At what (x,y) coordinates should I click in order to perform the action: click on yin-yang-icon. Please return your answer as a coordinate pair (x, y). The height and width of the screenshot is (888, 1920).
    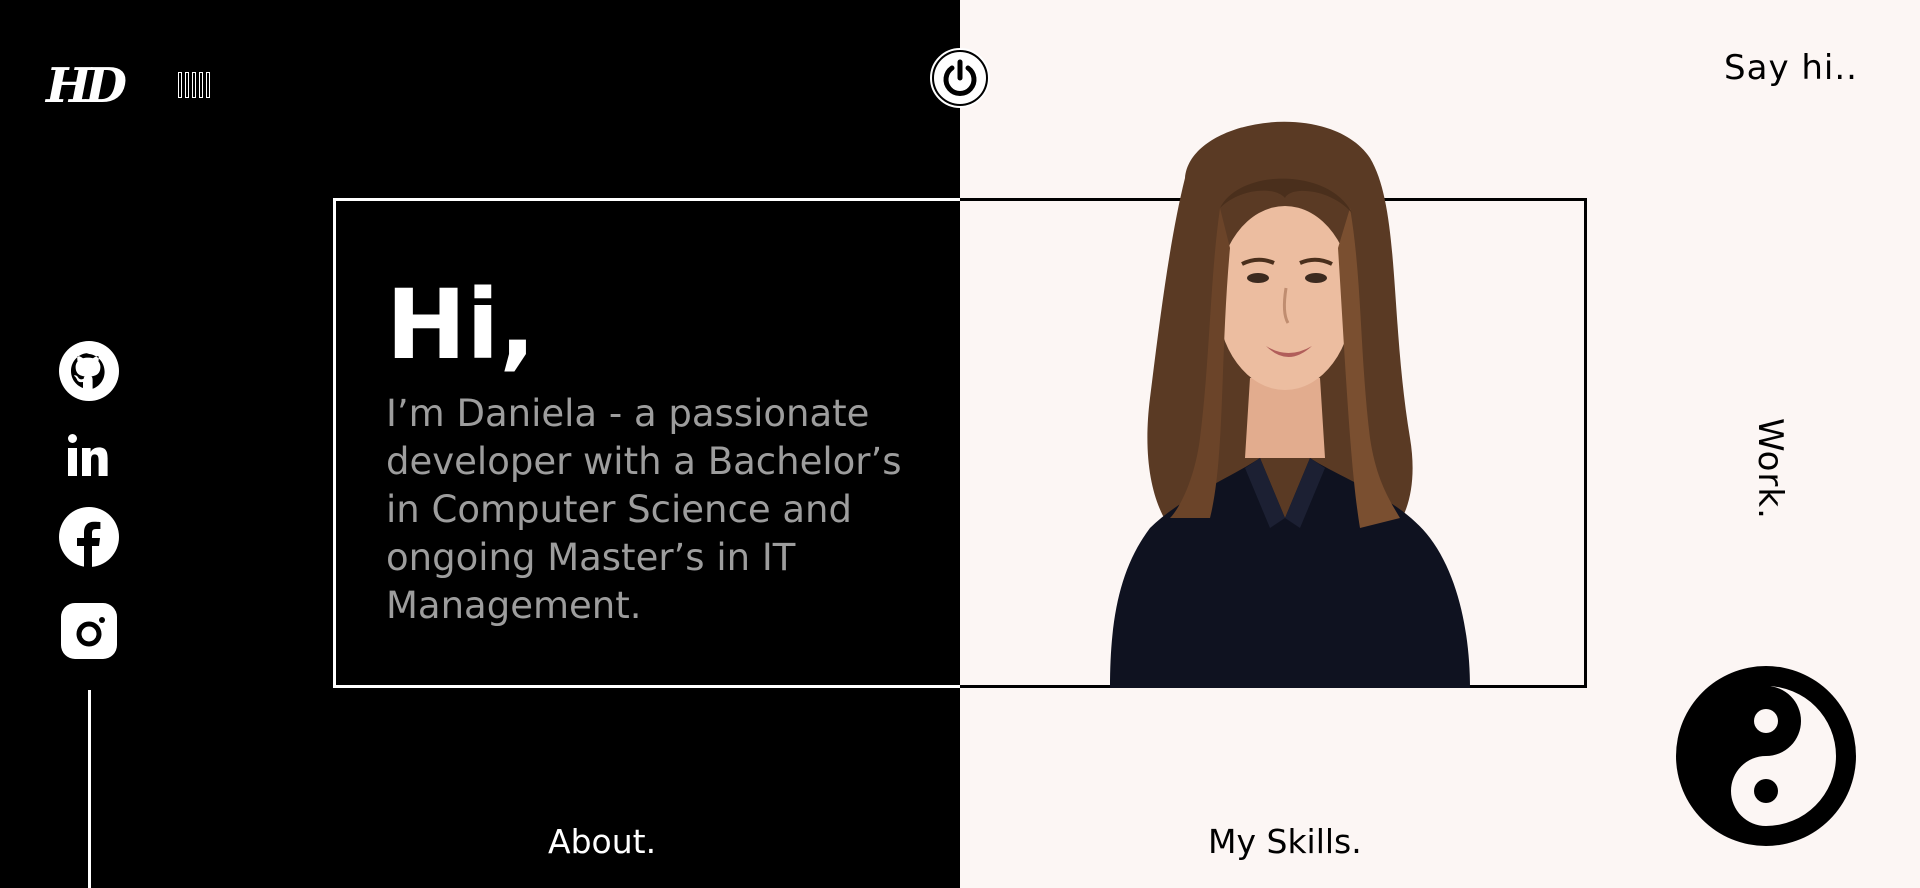
    Looking at the image, I should click on (1766, 756).